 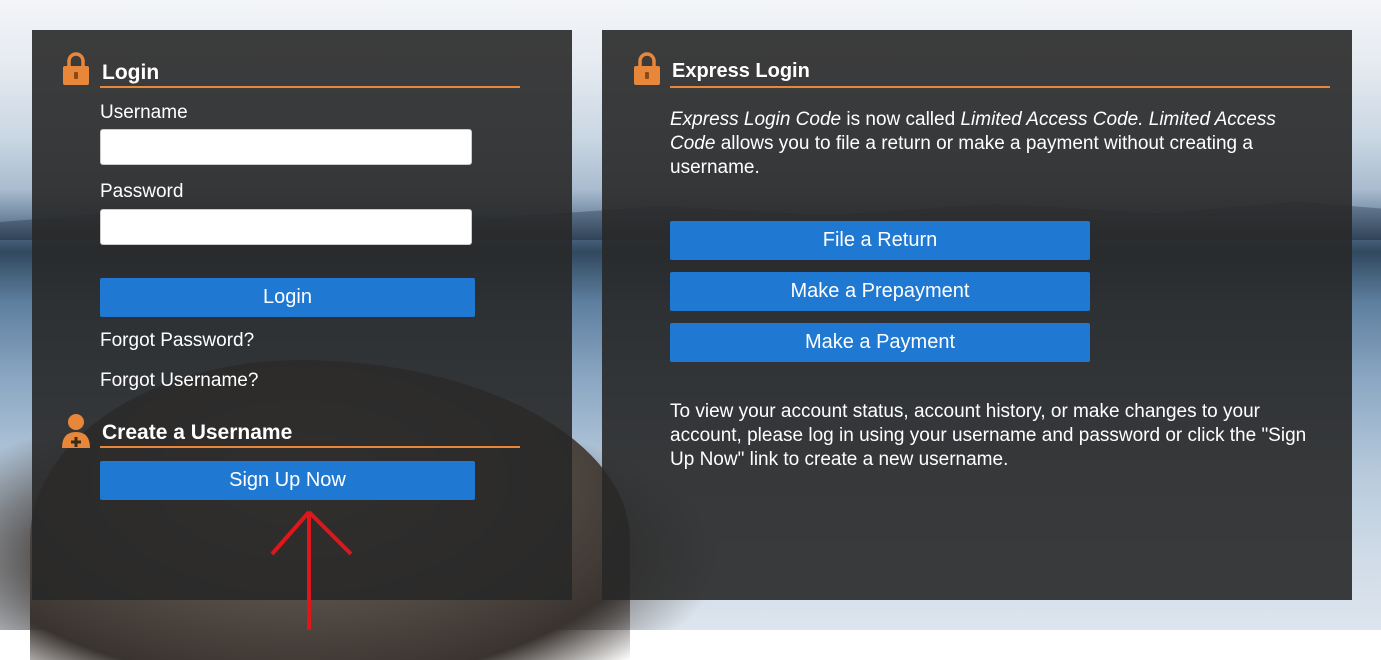 I want to click on login-button: Login, so click(x=287, y=297).